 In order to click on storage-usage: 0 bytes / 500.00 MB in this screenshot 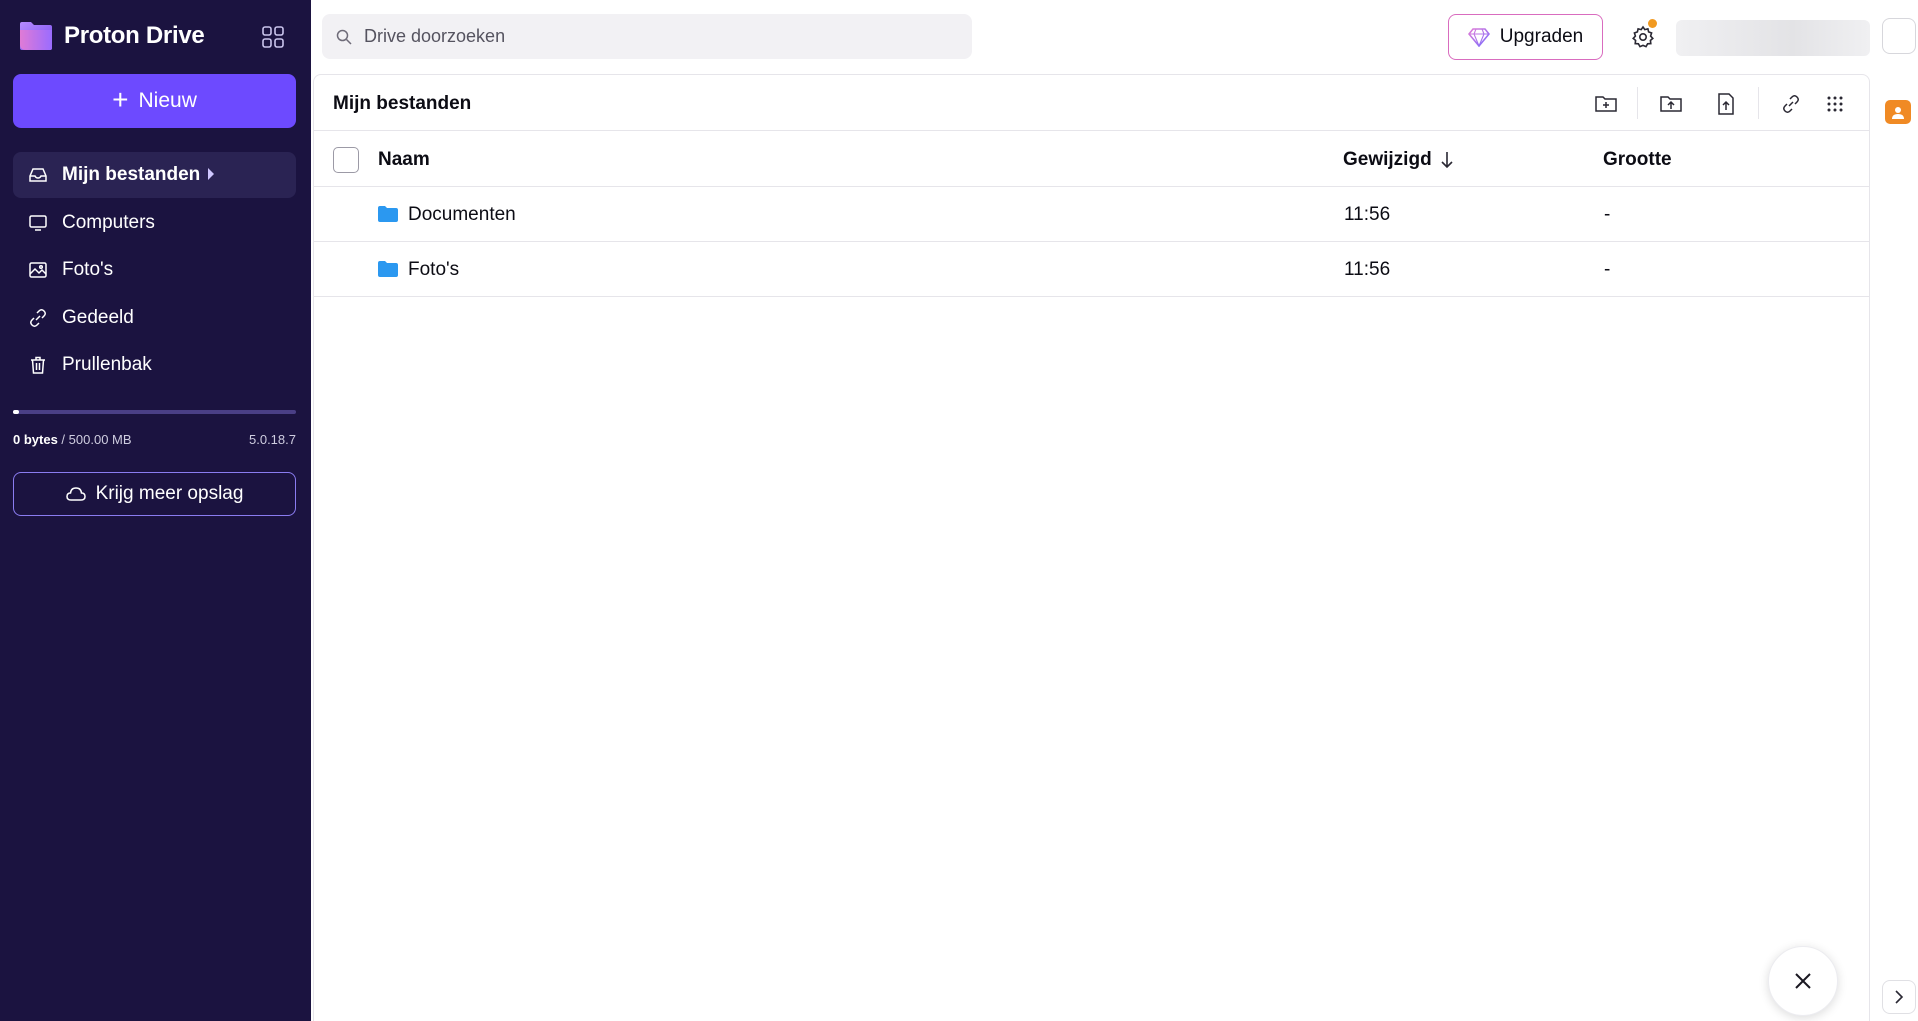, I will do `click(72, 439)`.